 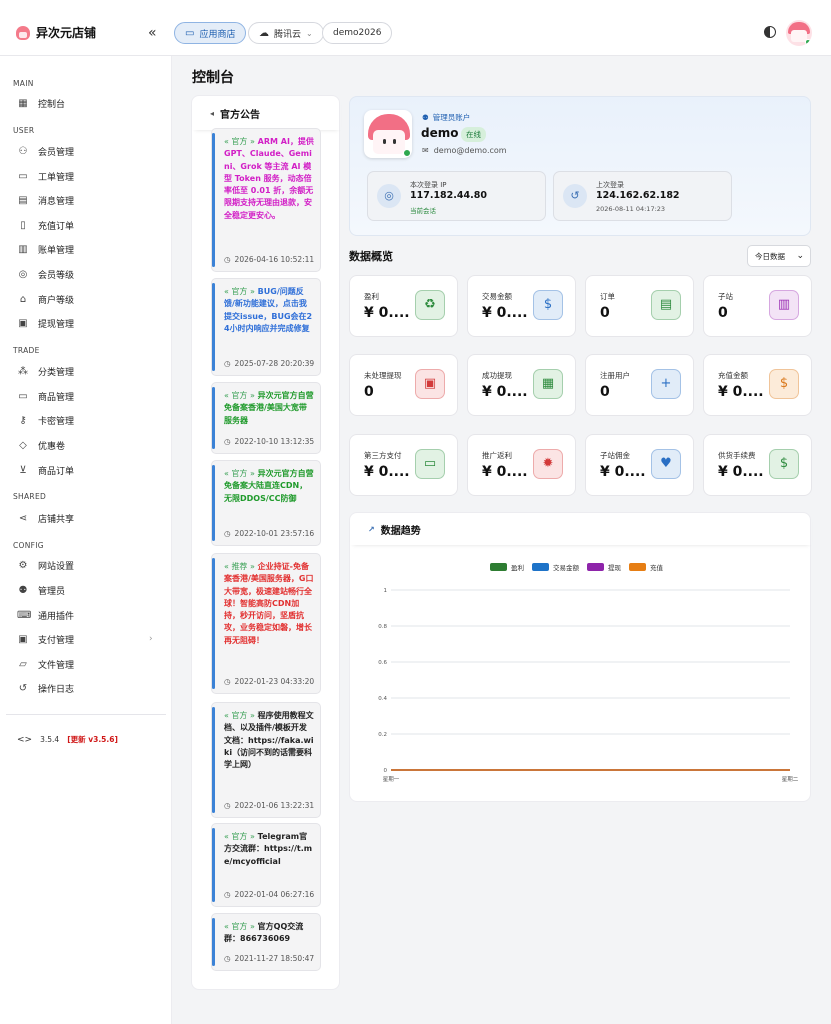 What do you see at coordinates (521, 385) in the screenshot?
I see `stat-card: 成功提现 ¥ 0.... ▦` at bounding box center [521, 385].